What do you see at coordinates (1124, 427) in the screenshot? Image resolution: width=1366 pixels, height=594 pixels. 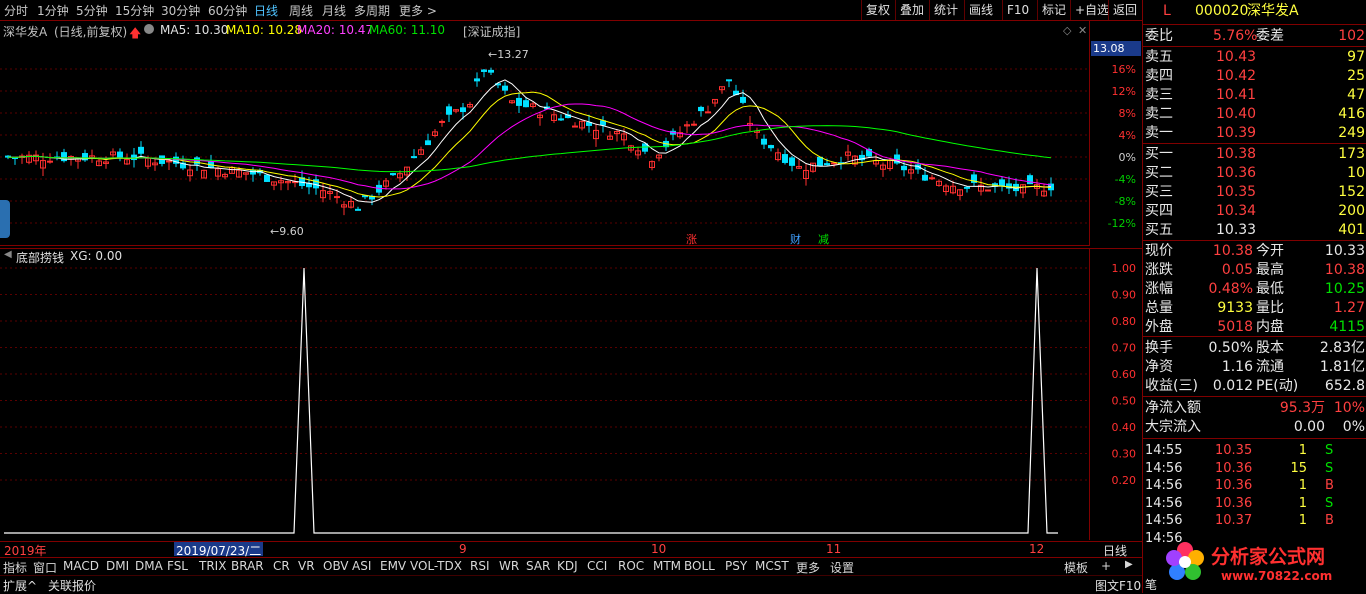 I see `indicator-axis-label: 0.40` at bounding box center [1124, 427].